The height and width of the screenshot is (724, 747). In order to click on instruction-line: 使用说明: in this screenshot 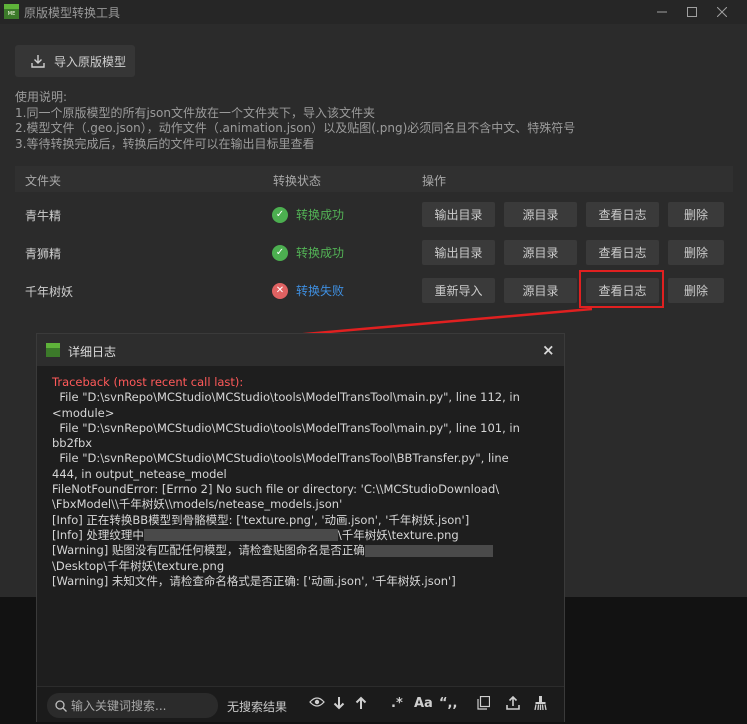, I will do `click(41, 97)`.